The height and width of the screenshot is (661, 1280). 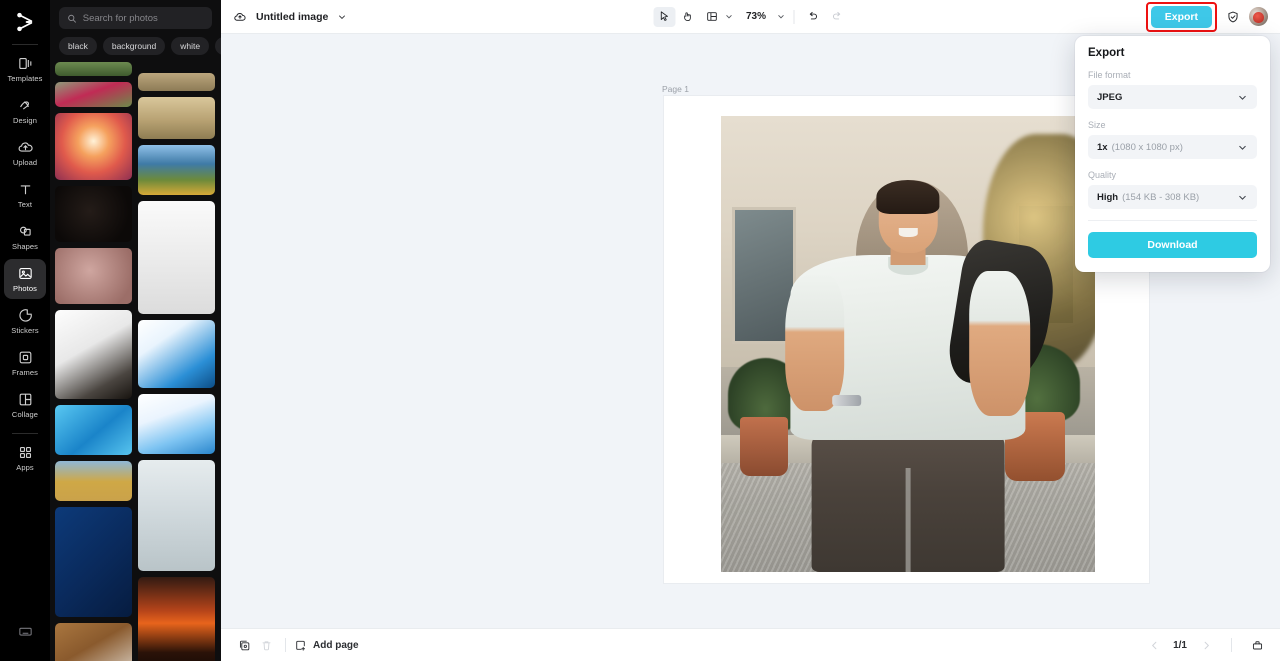 I want to click on image-person-hair, so click(x=908, y=196).